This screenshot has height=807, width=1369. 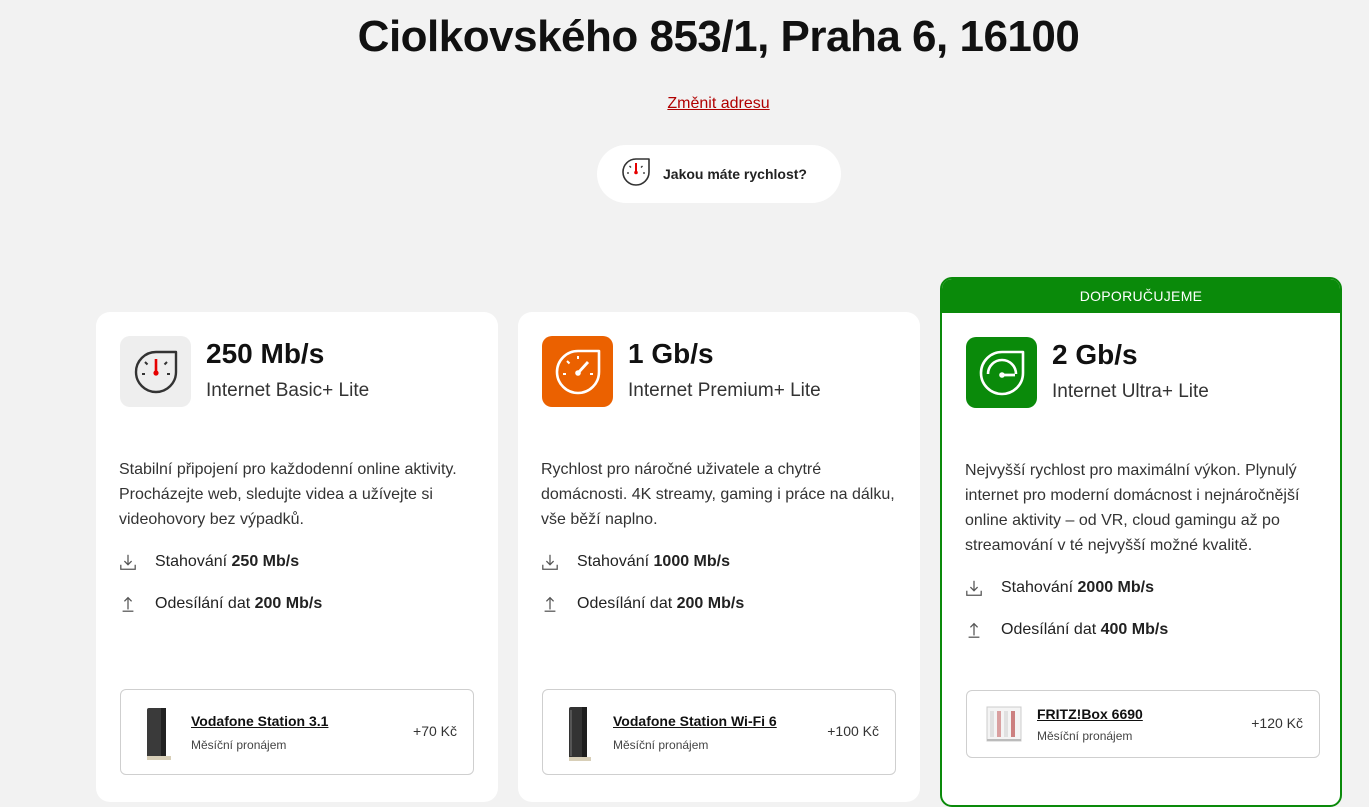 What do you see at coordinates (1141, 296) in the screenshot?
I see `recommended-badge: DOPORUČUJEME` at bounding box center [1141, 296].